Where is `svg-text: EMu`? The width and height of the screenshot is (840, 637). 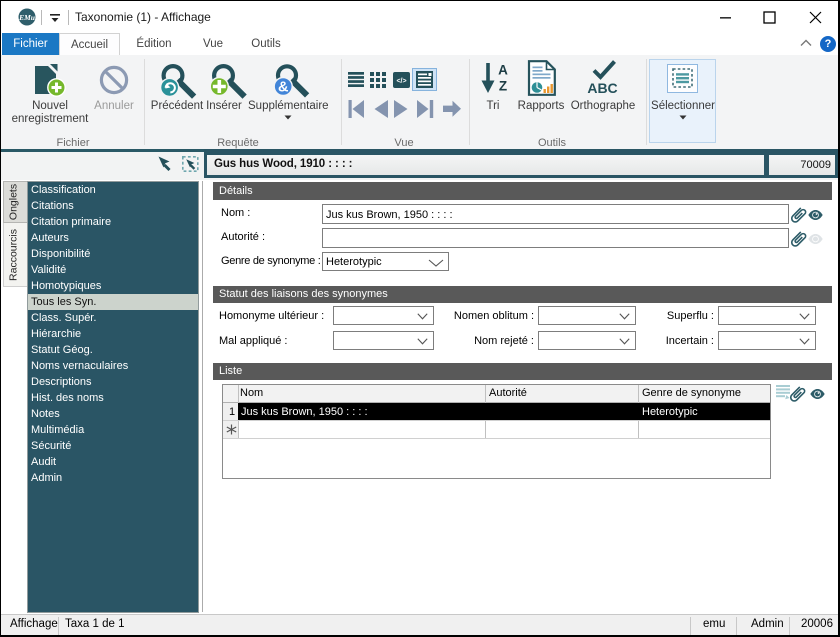 svg-text: EMu is located at coordinates (26, 17).